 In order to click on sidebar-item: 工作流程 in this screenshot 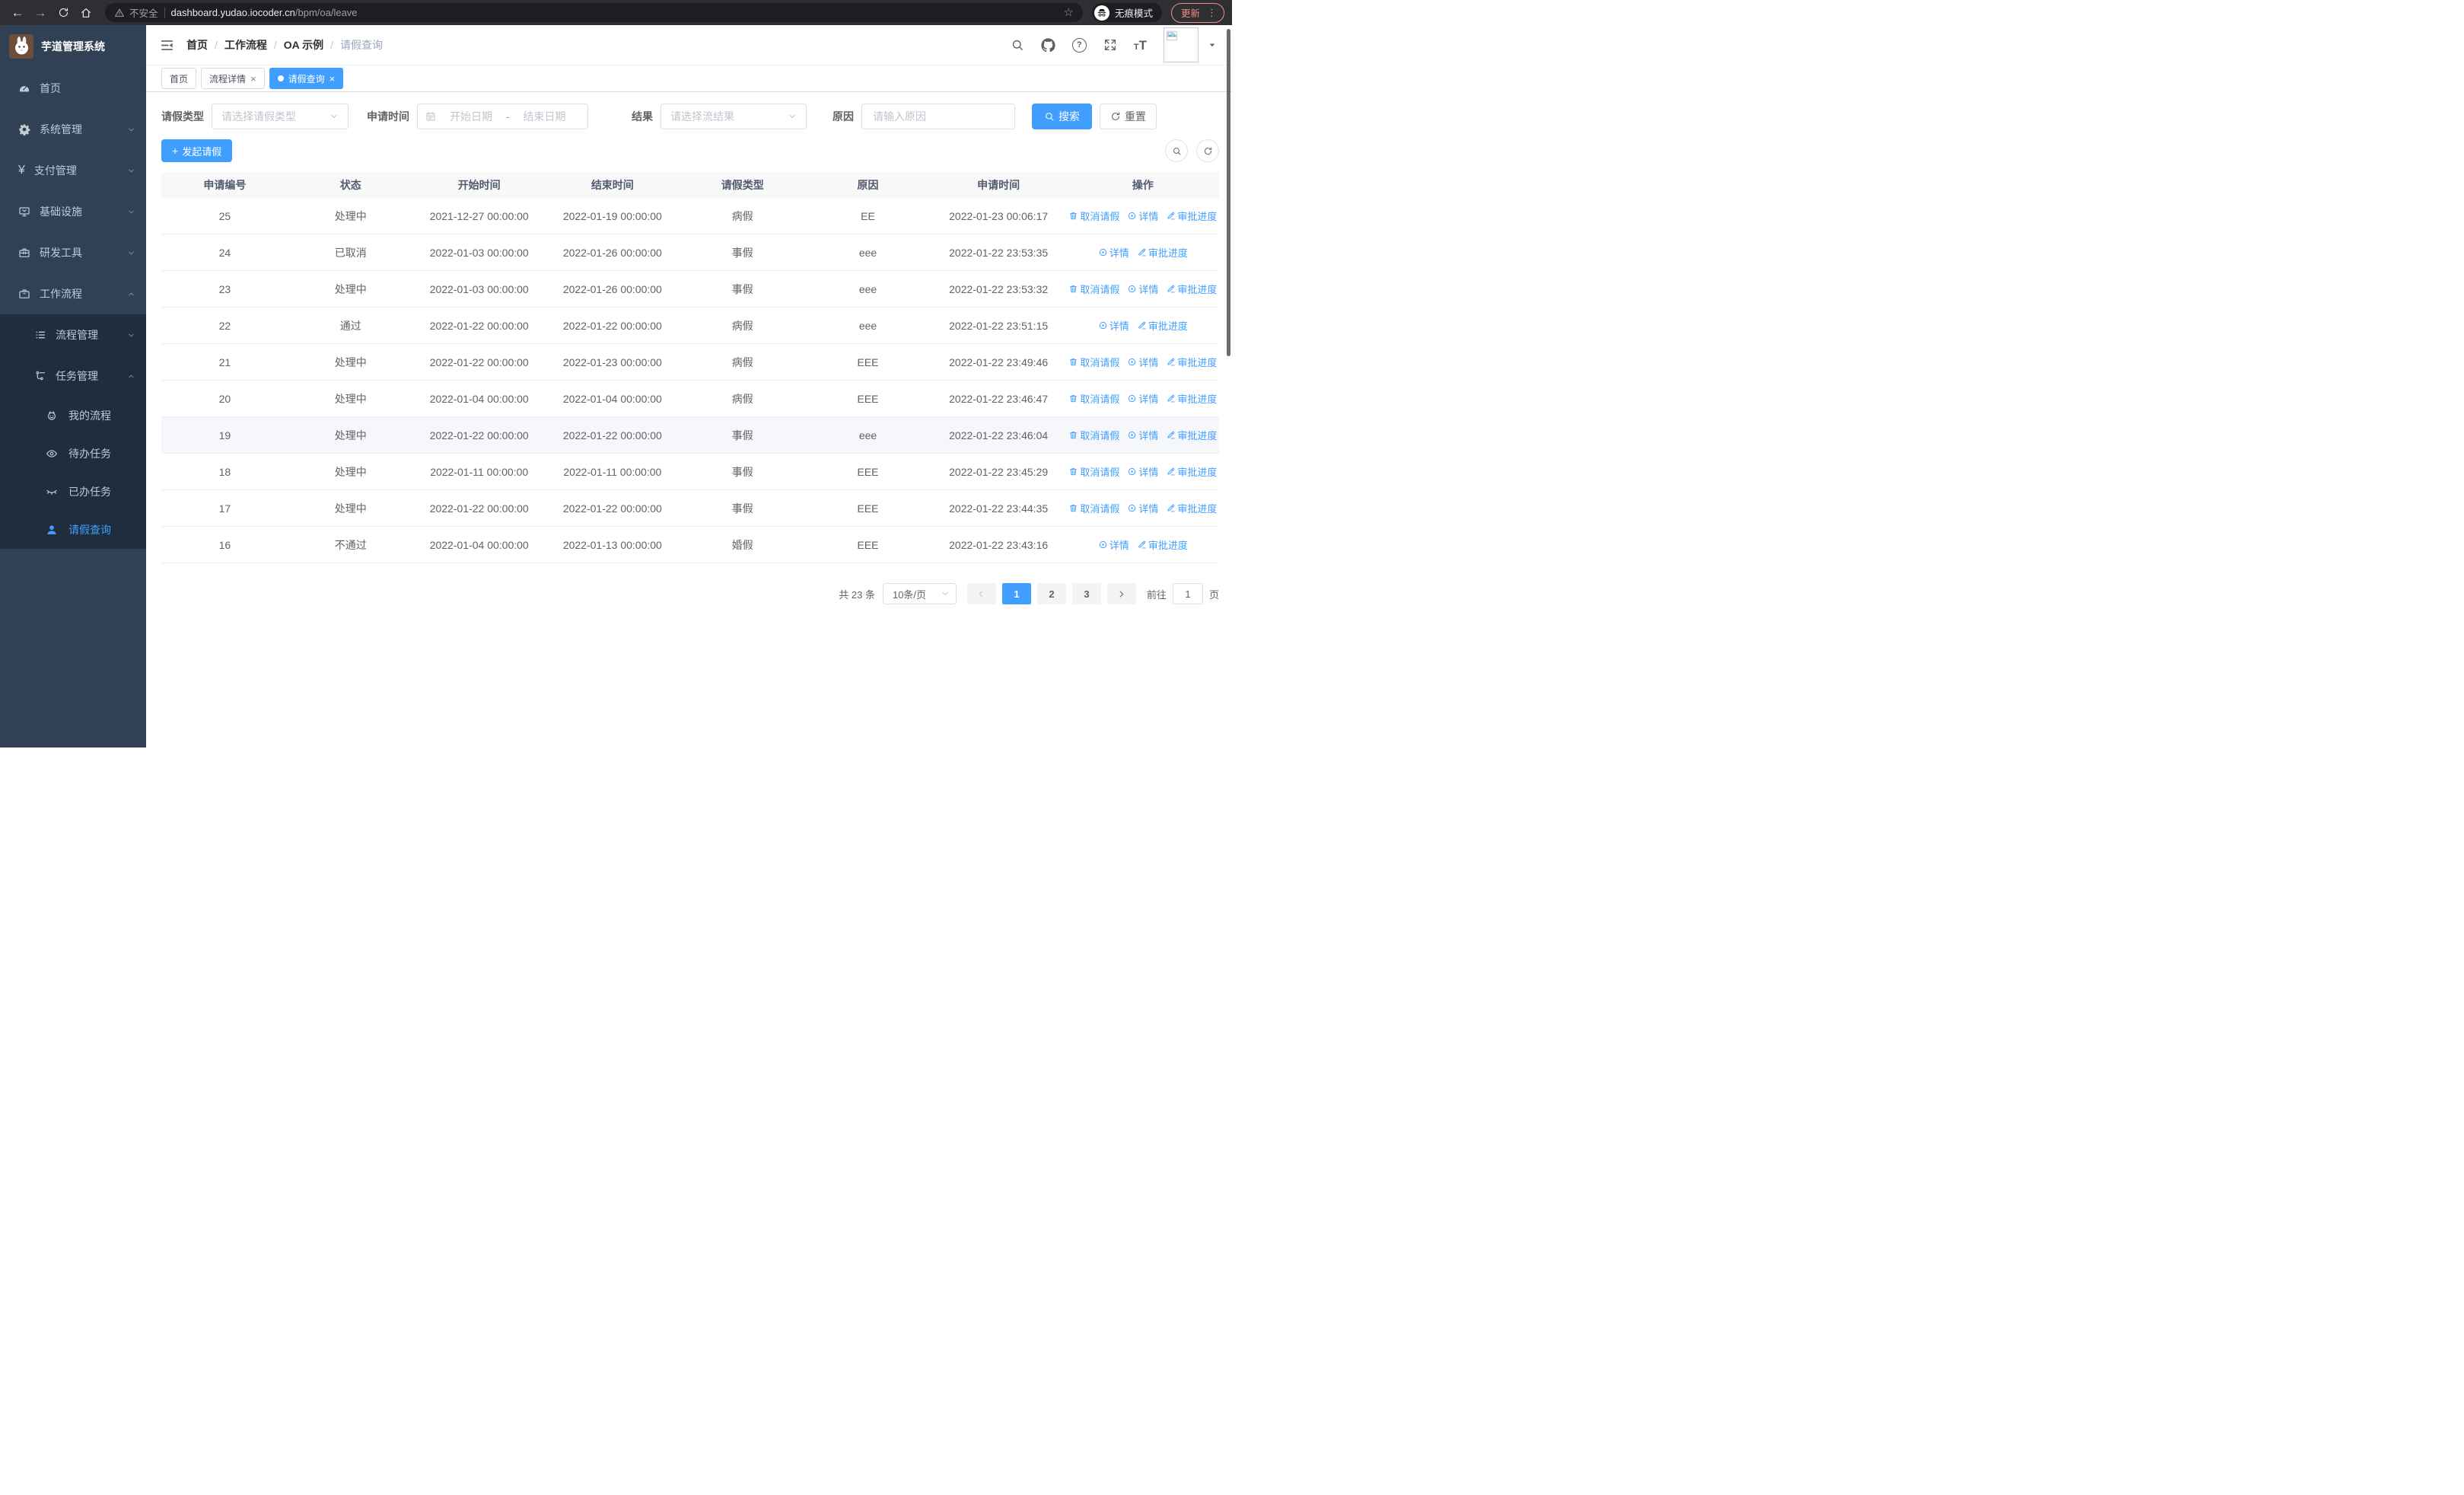, I will do `click(73, 294)`.